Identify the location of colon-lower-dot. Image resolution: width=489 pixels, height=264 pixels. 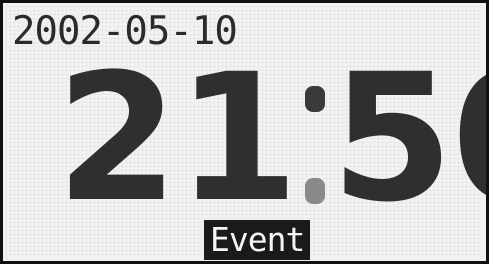
(314, 191).